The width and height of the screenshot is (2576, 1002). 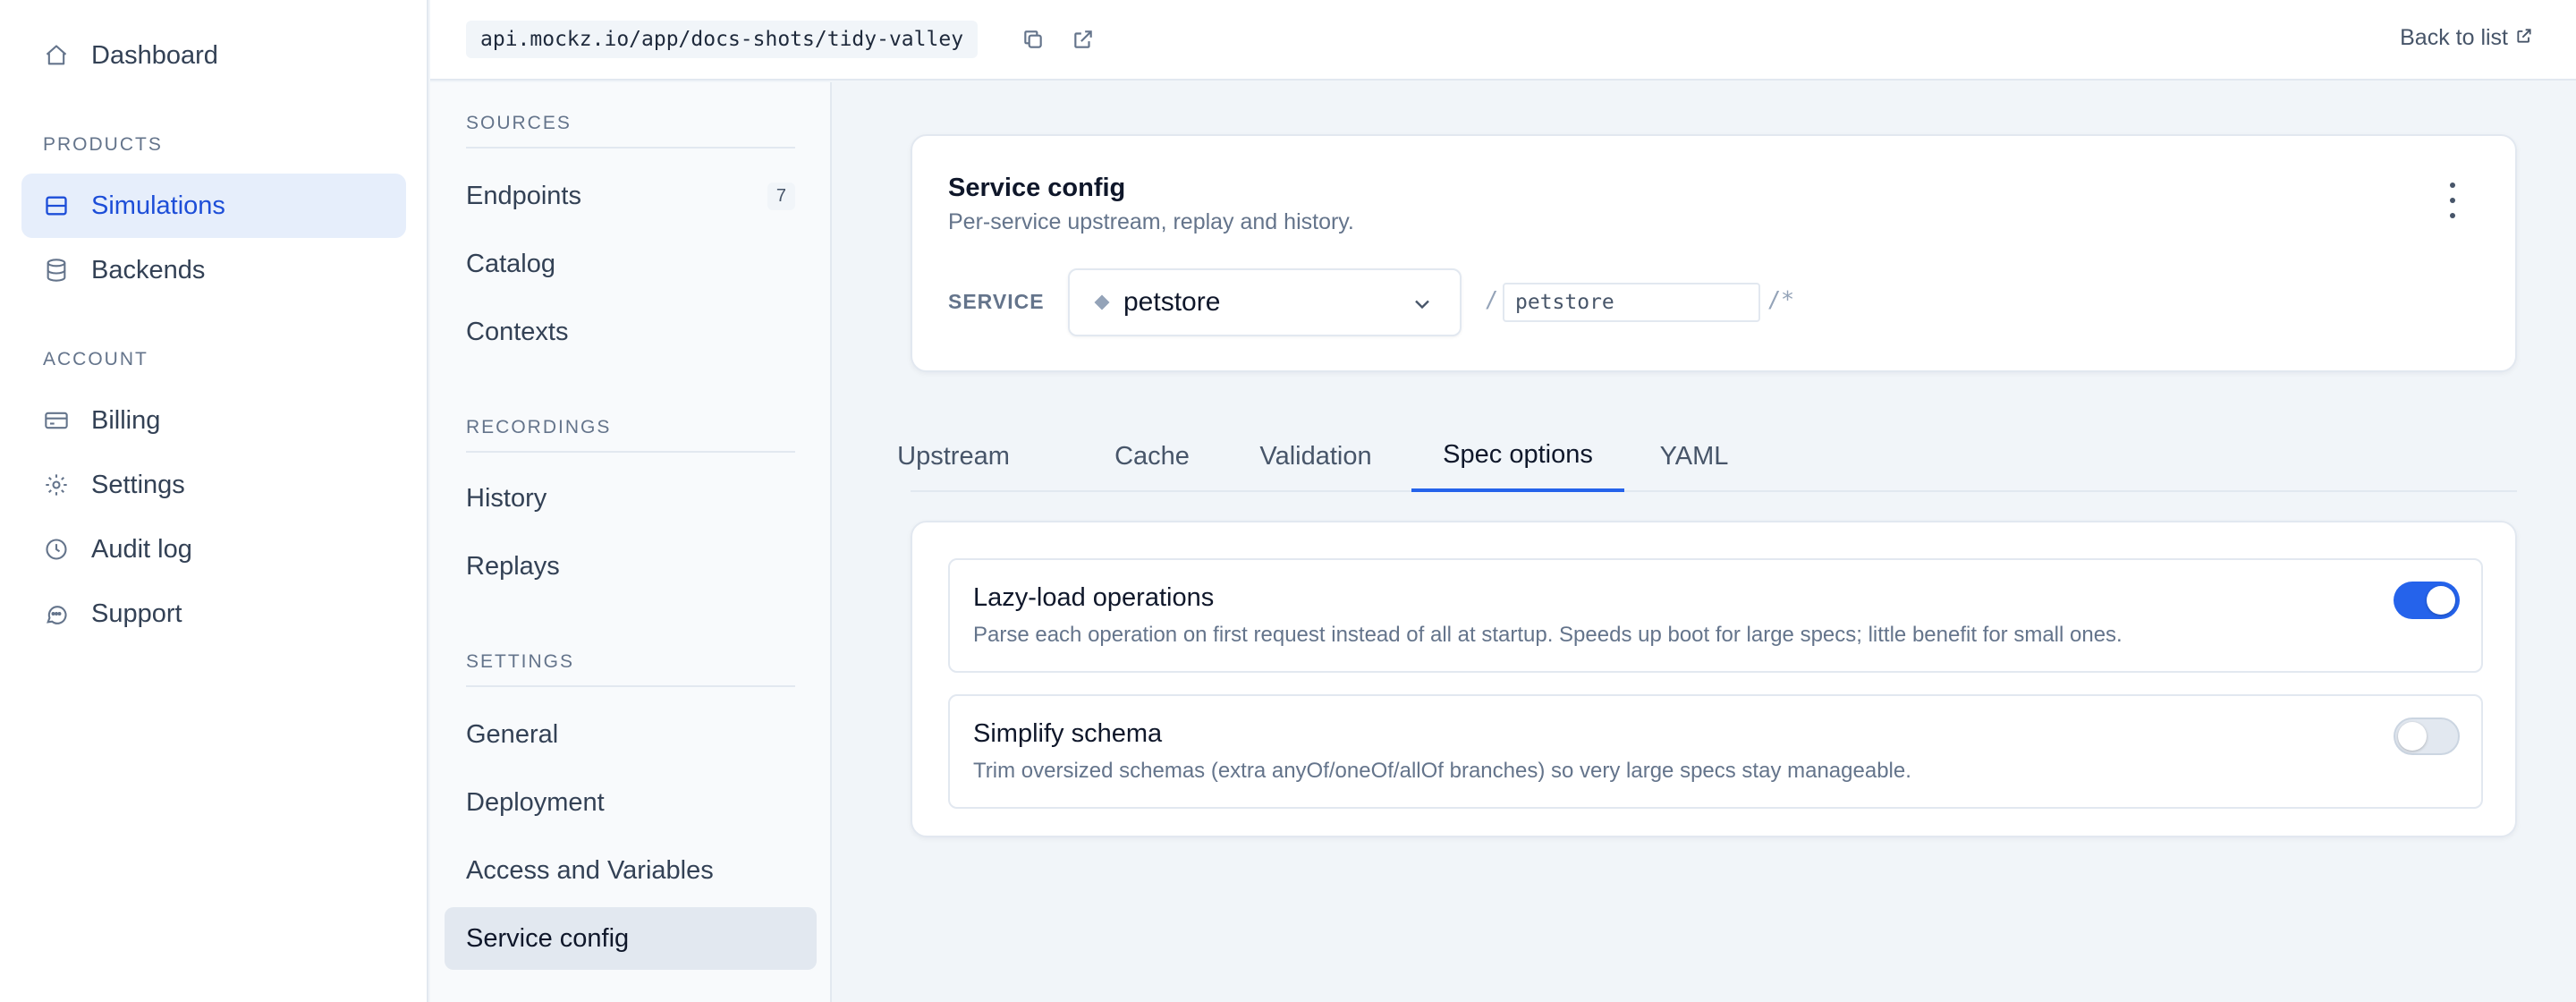 What do you see at coordinates (56, 55) in the screenshot?
I see `home-icon` at bounding box center [56, 55].